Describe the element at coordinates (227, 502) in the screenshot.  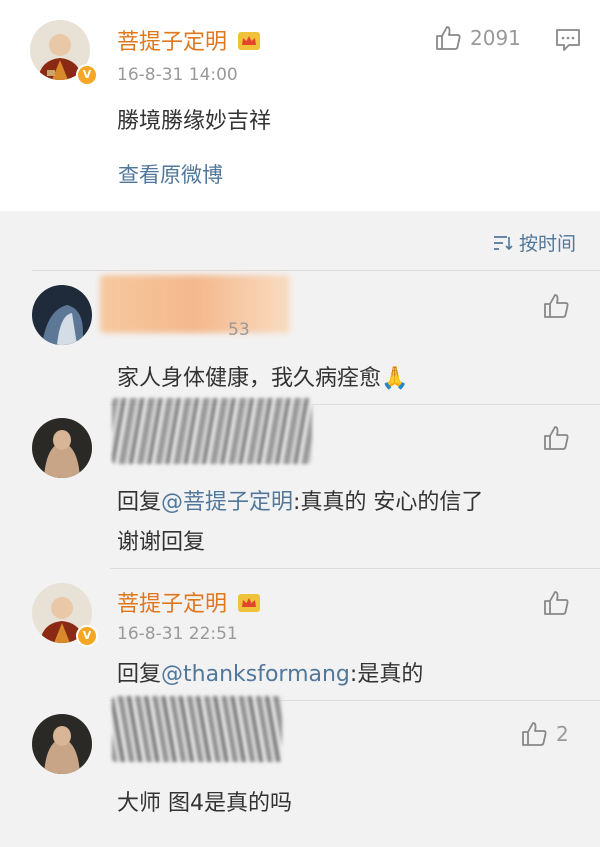
I see `mention-link: @菩提子定明` at that location.